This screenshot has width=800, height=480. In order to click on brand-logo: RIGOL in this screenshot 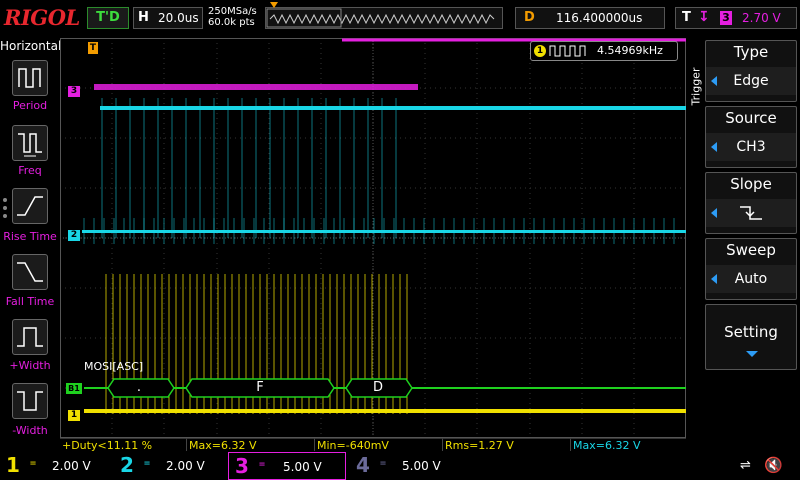, I will do `click(42, 17)`.